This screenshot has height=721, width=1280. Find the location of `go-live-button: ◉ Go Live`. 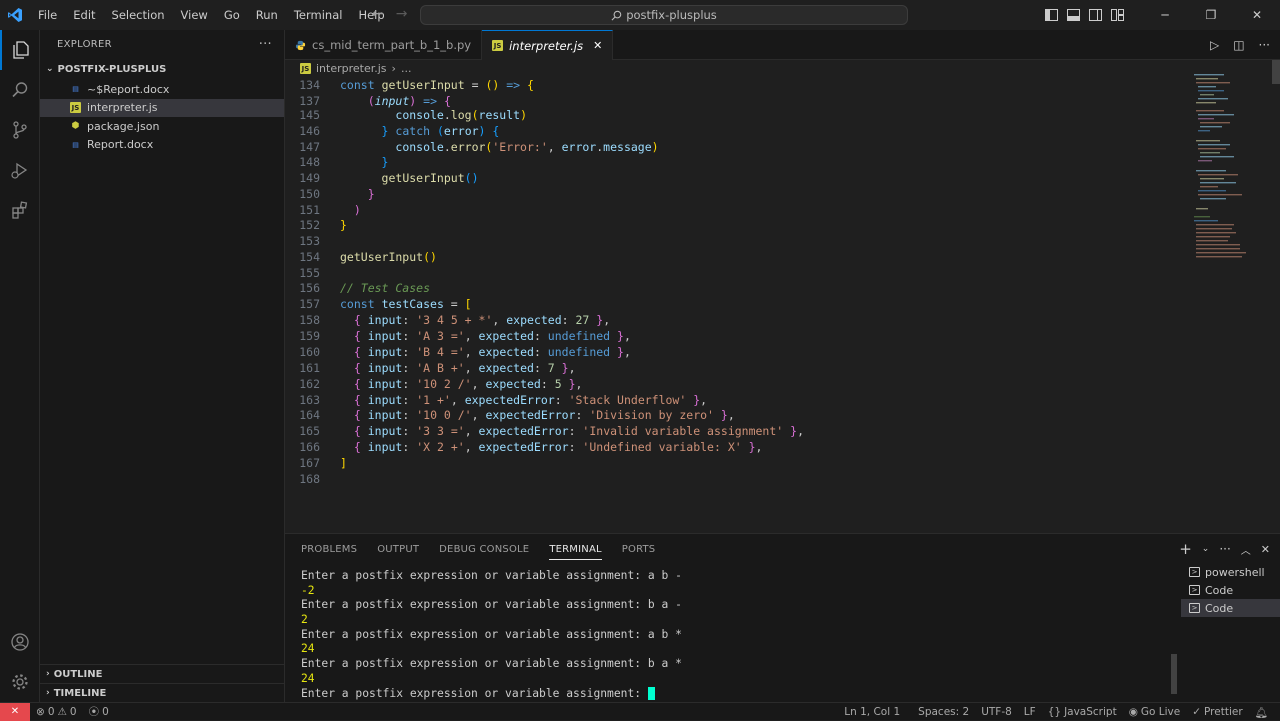

go-live-button: ◉ Go Live is located at coordinates (1155, 712).